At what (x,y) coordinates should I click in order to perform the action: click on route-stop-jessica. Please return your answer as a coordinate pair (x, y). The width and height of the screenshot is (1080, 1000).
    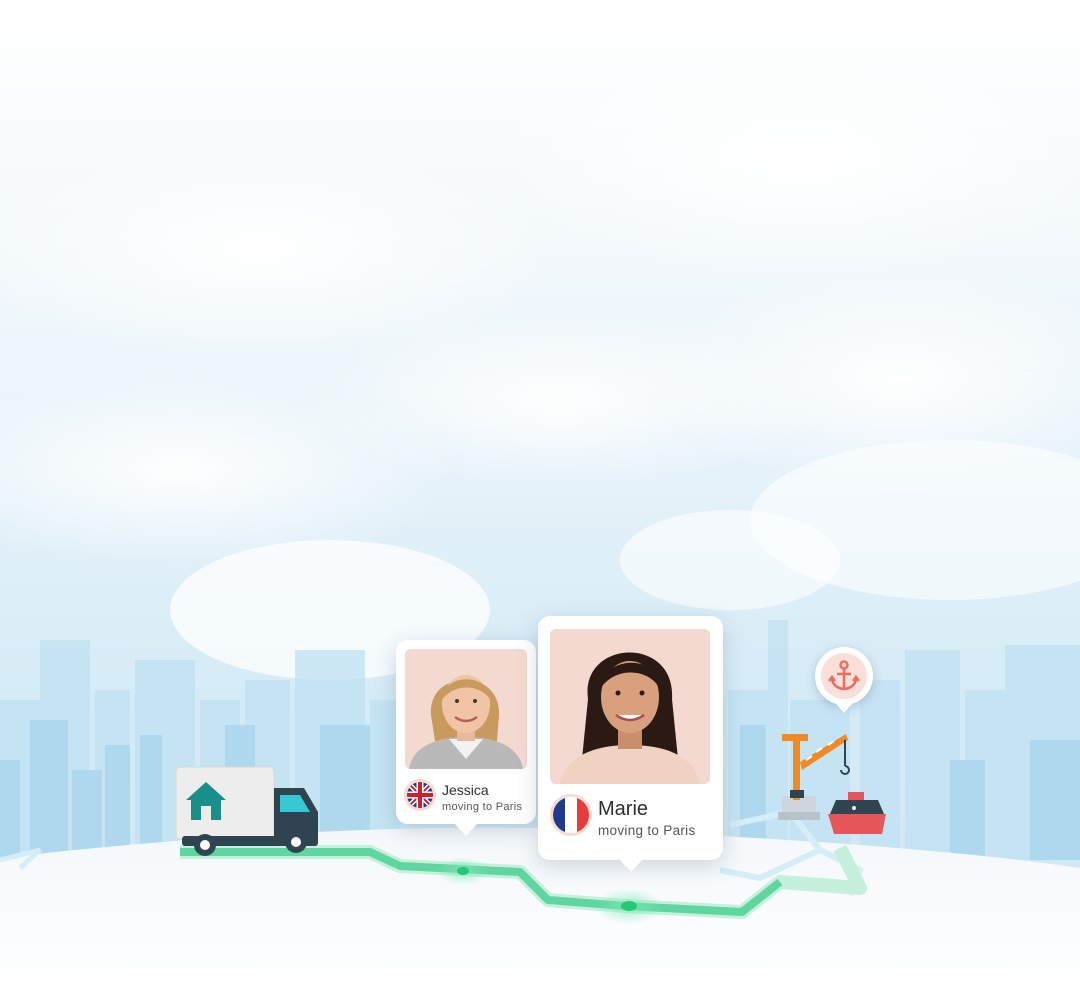
    Looking at the image, I should click on (463, 871).